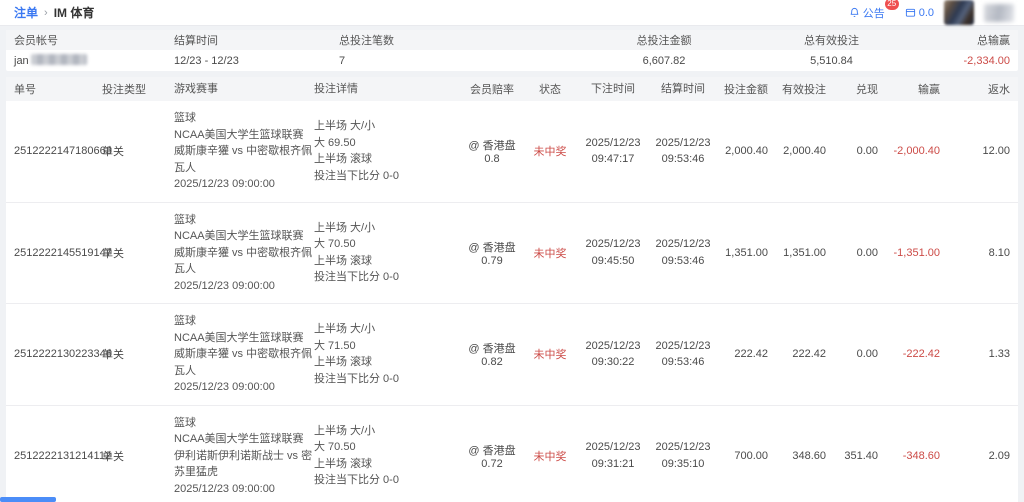 This screenshot has height=502, width=1024. Describe the element at coordinates (356, 151) in the screenshot. I see `cell-detail: 上半场 大/小 大 69.50 上半场 滚球 投注当下比分 0-0` at that location.